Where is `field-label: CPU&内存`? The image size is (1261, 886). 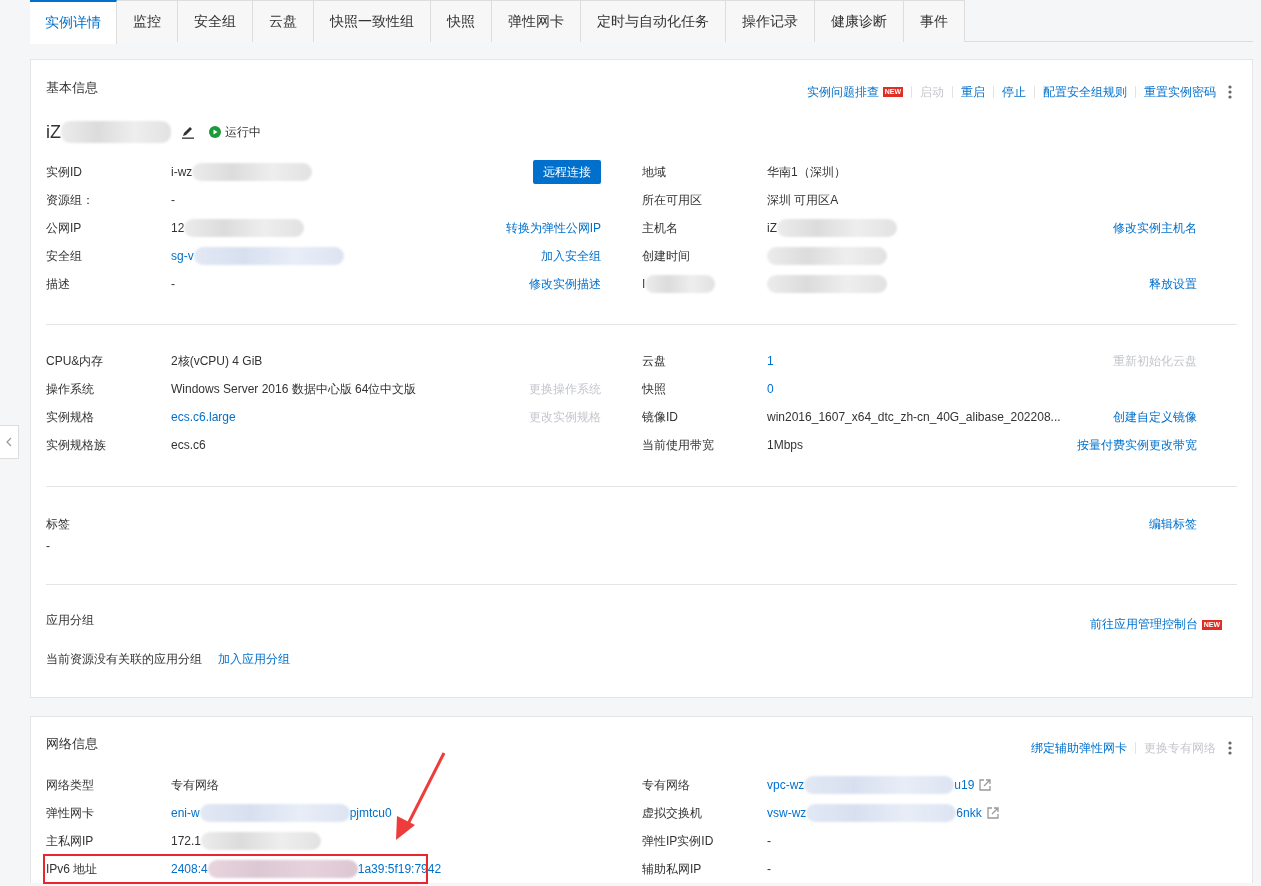
field-label: CPU&内存 is located at coordinates (75, 361).